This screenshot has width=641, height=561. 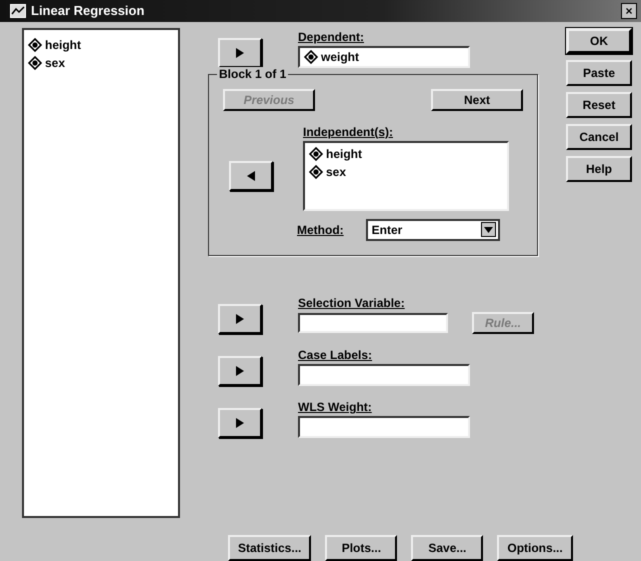 What do you see at coordinates (384, 375) in the screenshot?
I see `case-labels-field` at bounding box center [384, 375].